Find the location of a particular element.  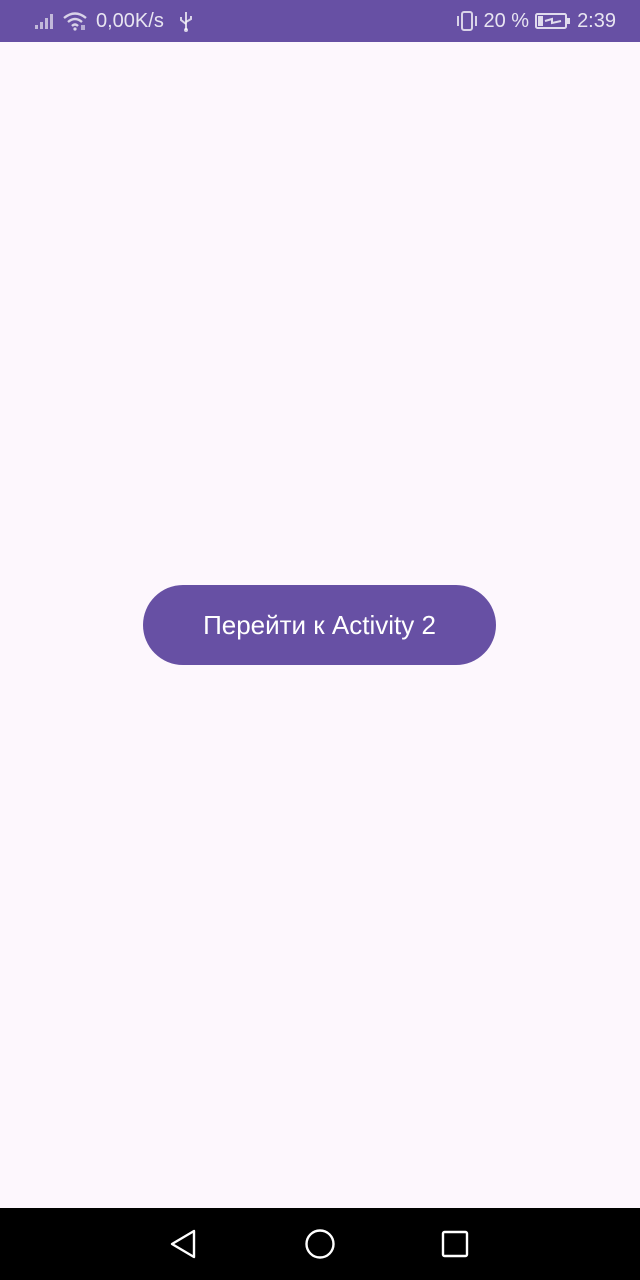

back-triangle-icon is located at coordinates (183, 1244).